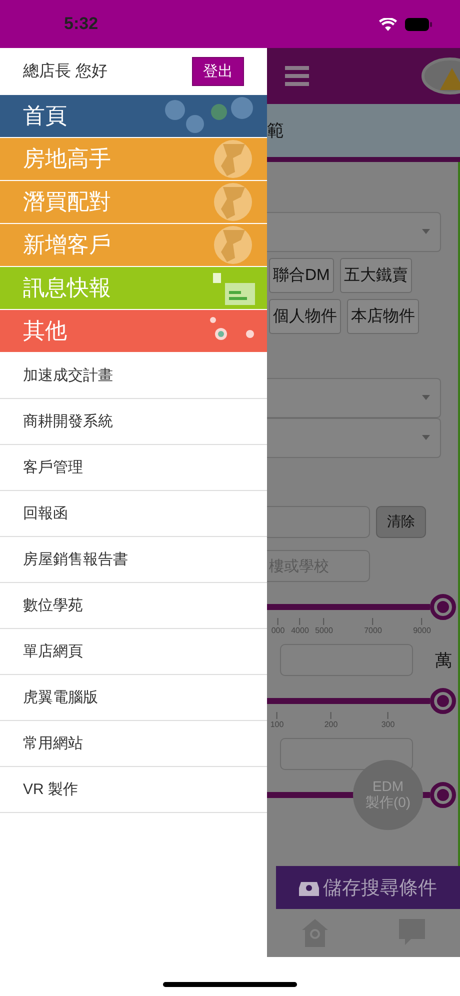 The height and width of the screenshot is (996, 460). What do you see at coordinates (418, 24) in the screenshot?
I see `battery-icon` at bounding box center [418, 24].